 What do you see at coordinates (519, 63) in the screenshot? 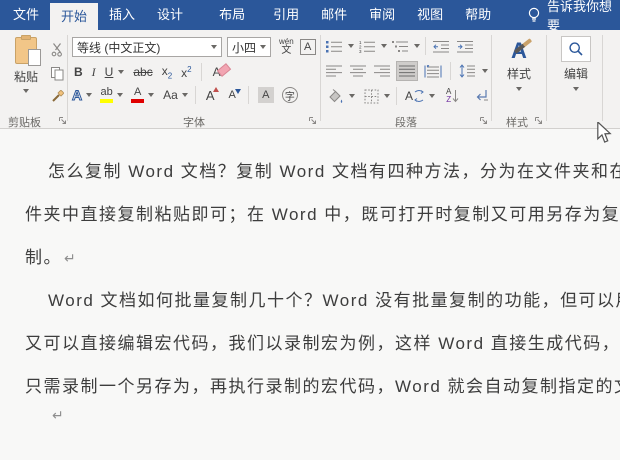
I see `styles-button: A 样式` at bounding box center [519, 63].